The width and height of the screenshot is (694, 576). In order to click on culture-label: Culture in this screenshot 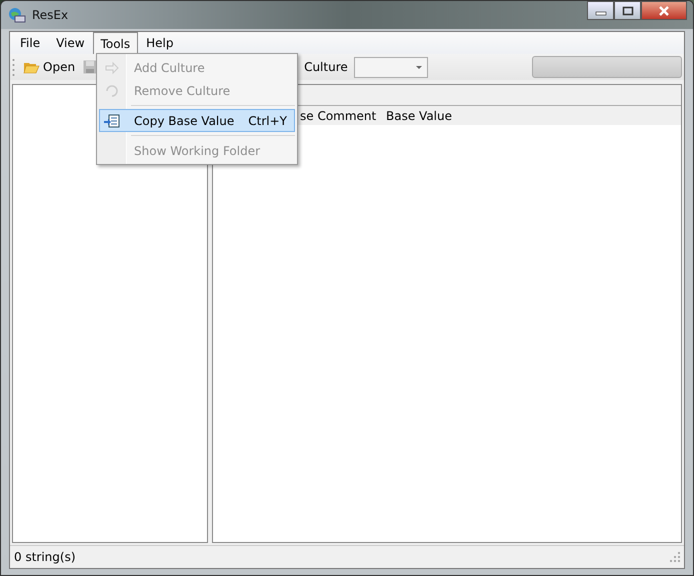, I will do `click(326, 67)`.